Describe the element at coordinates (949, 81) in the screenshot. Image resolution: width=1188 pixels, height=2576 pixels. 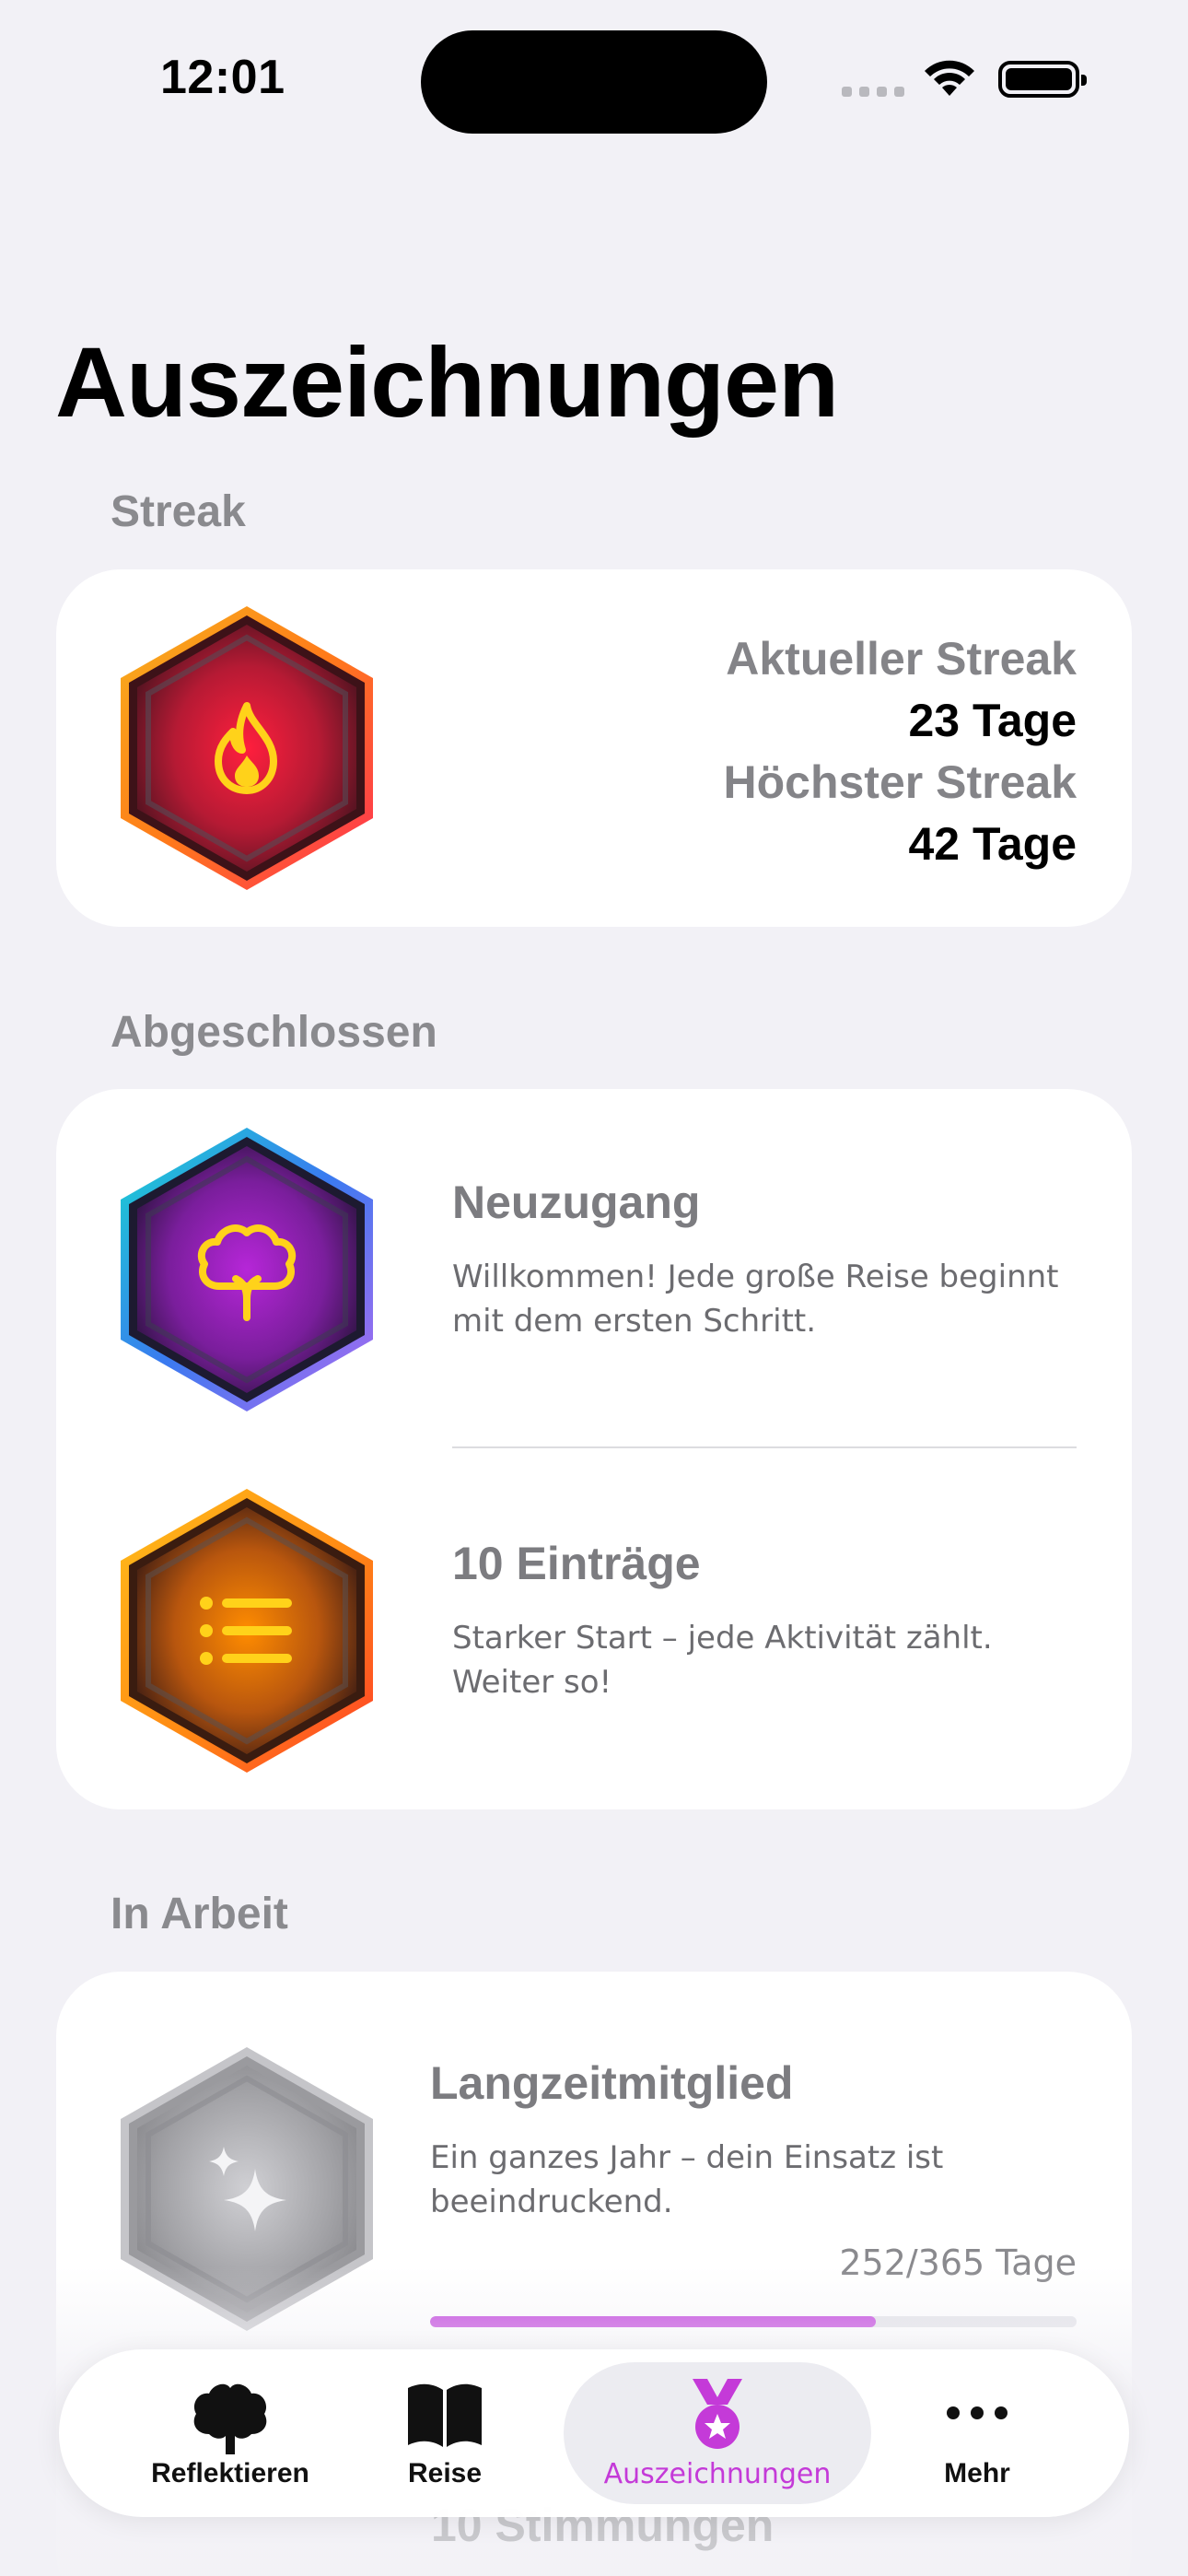
I see `wifi-icon` at that location.